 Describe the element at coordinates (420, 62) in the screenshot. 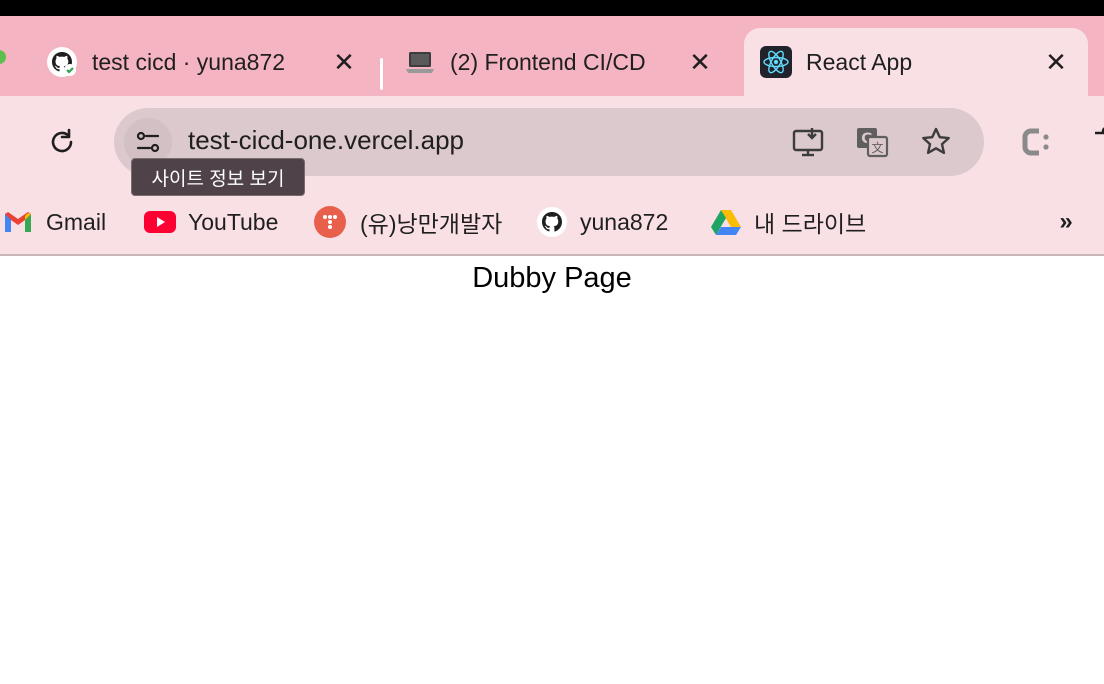

I see `laptop-icon` at that location.